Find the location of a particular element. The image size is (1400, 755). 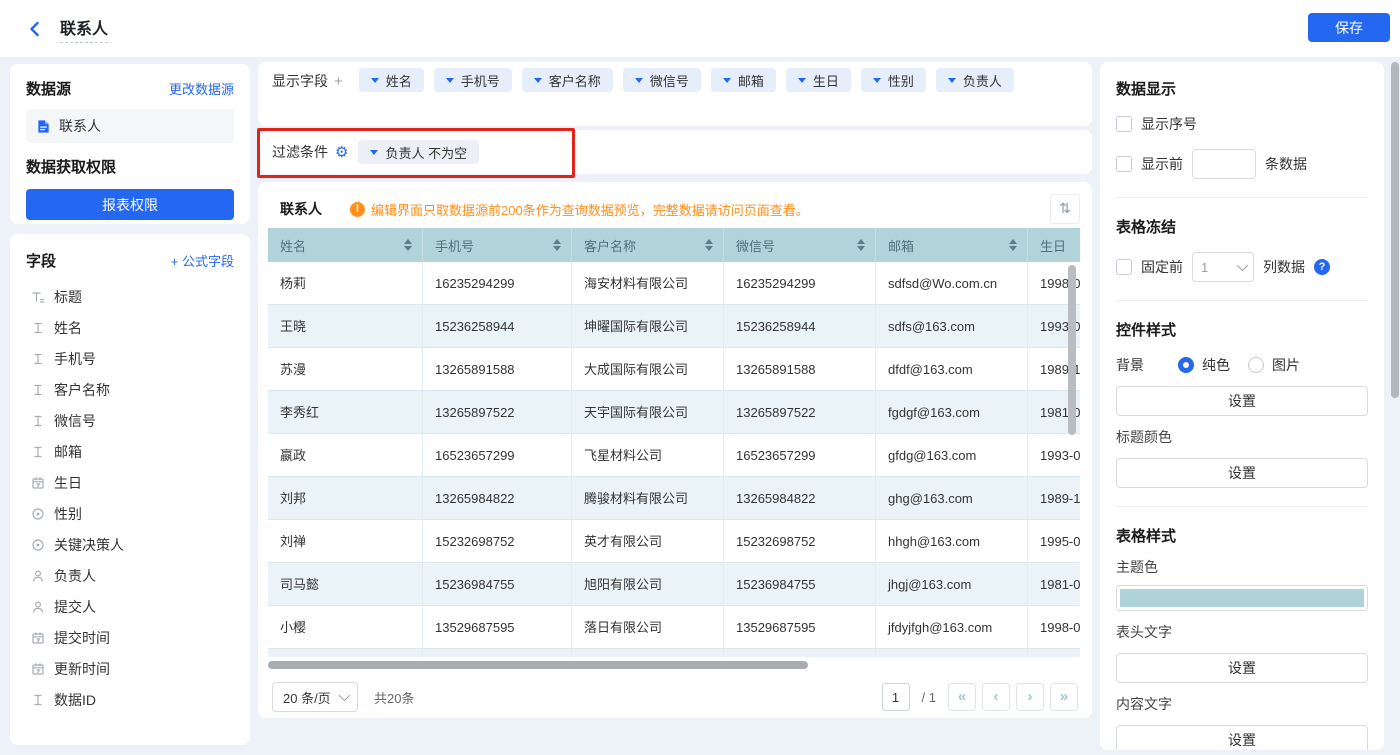

display-field-chip-性别: 性别 is located at coordinates (893, 80).